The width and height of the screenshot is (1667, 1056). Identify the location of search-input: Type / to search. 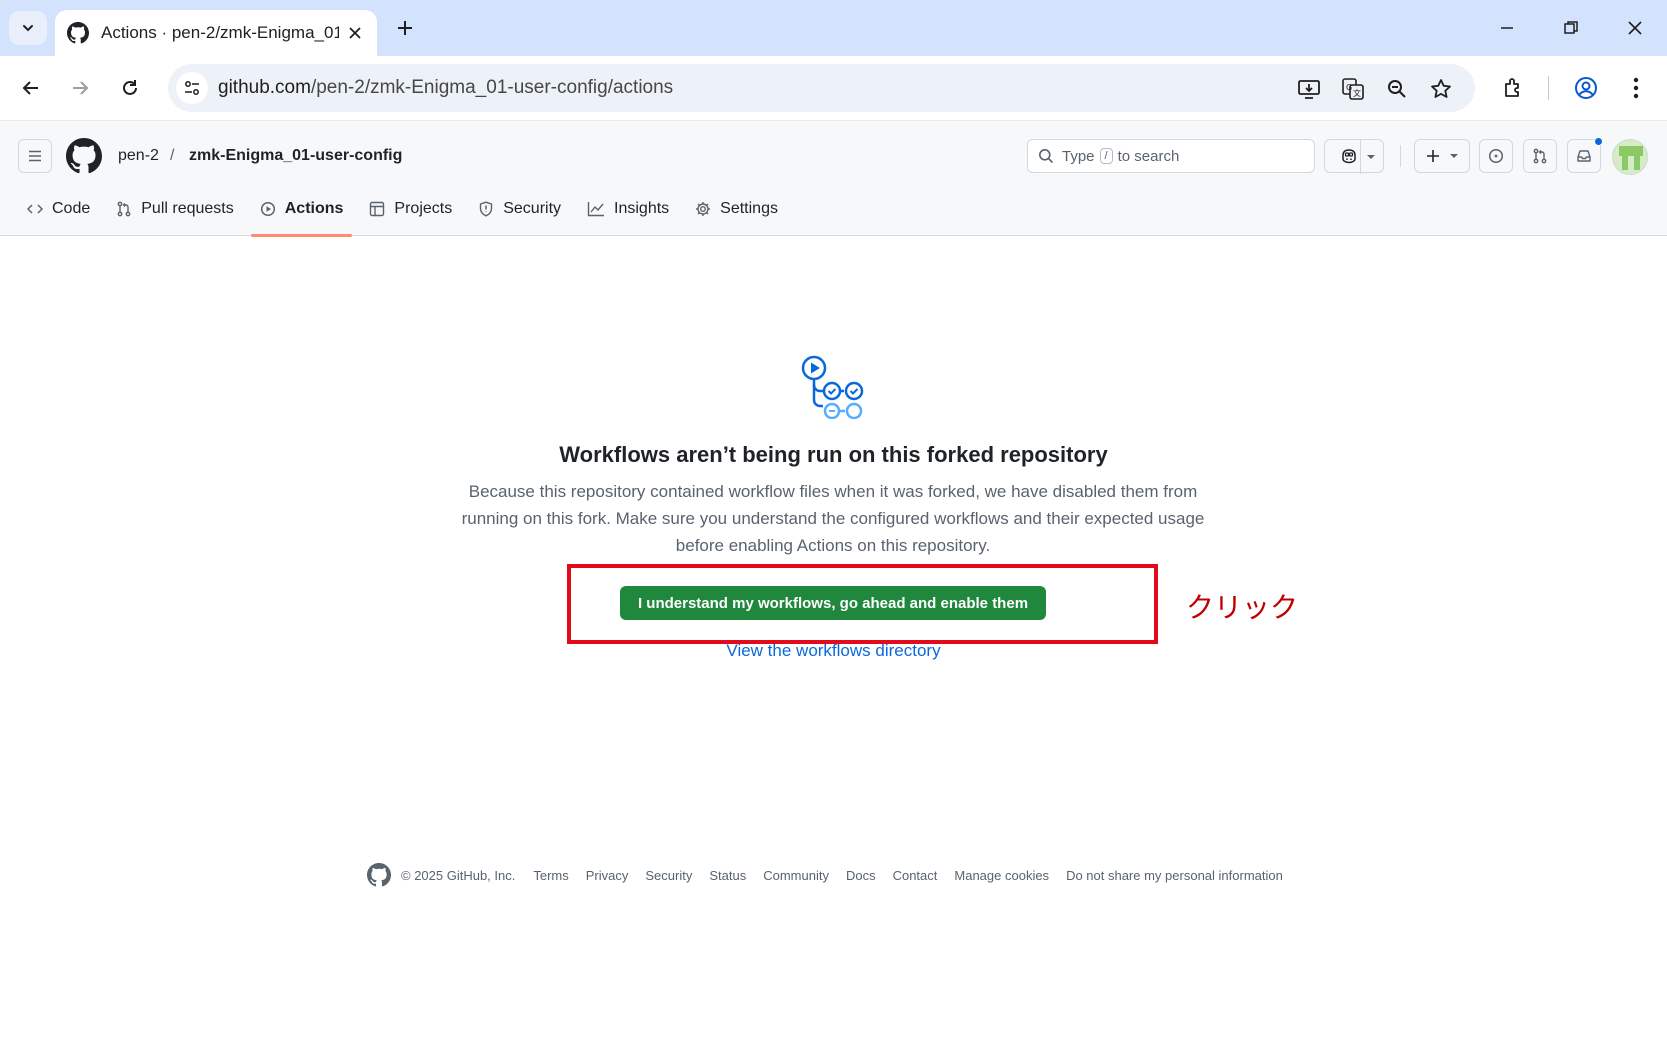
(1171, 156).